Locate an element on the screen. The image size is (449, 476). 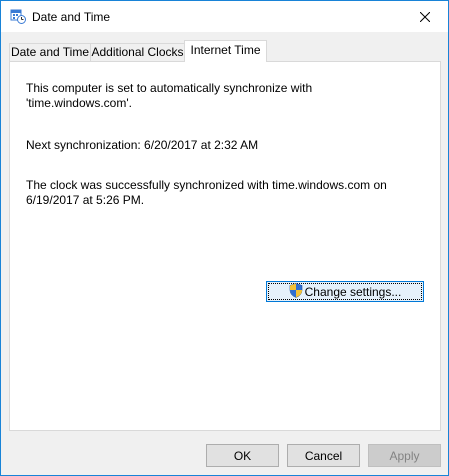
tab-label: Date and Time is located at coordinates (50, 52).